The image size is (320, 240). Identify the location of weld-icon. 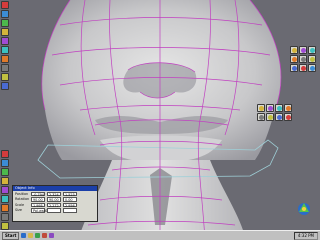
(261, 117).